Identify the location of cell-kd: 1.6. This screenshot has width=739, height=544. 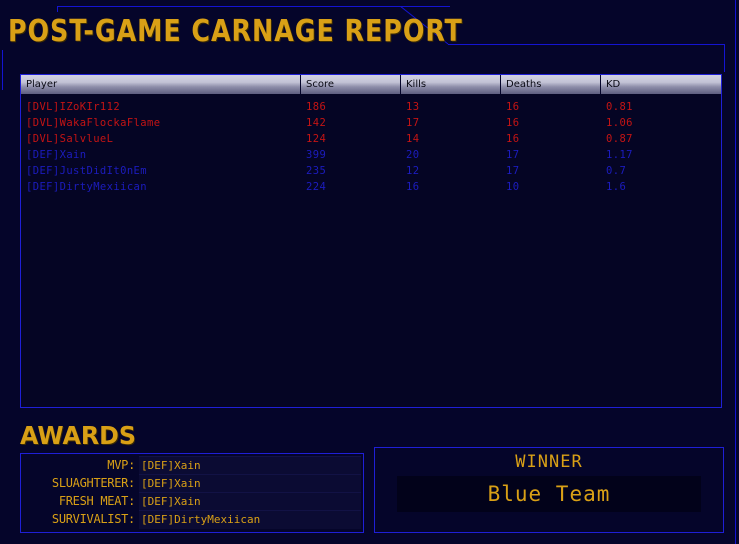
(616, 187).